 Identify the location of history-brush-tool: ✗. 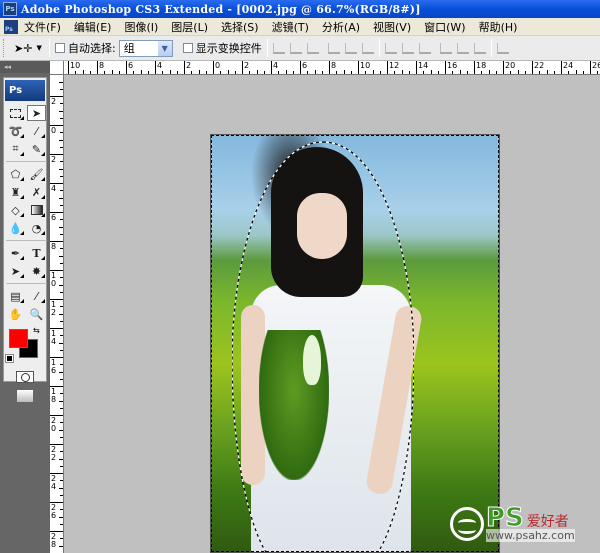
(36, 192).